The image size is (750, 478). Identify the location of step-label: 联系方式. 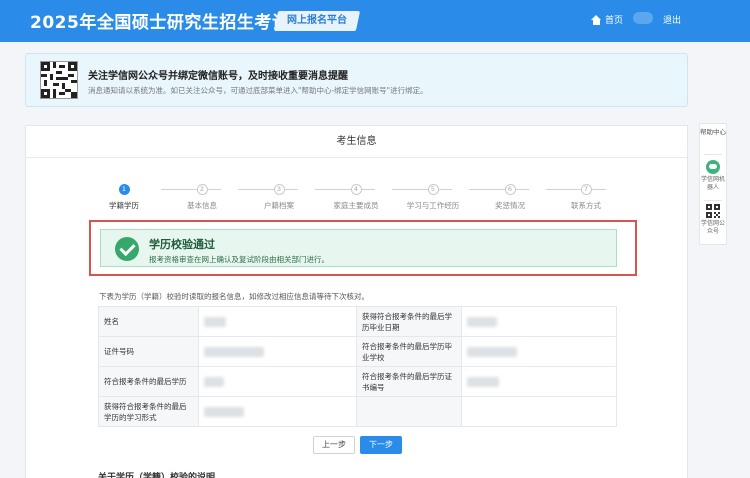
(586, 205).